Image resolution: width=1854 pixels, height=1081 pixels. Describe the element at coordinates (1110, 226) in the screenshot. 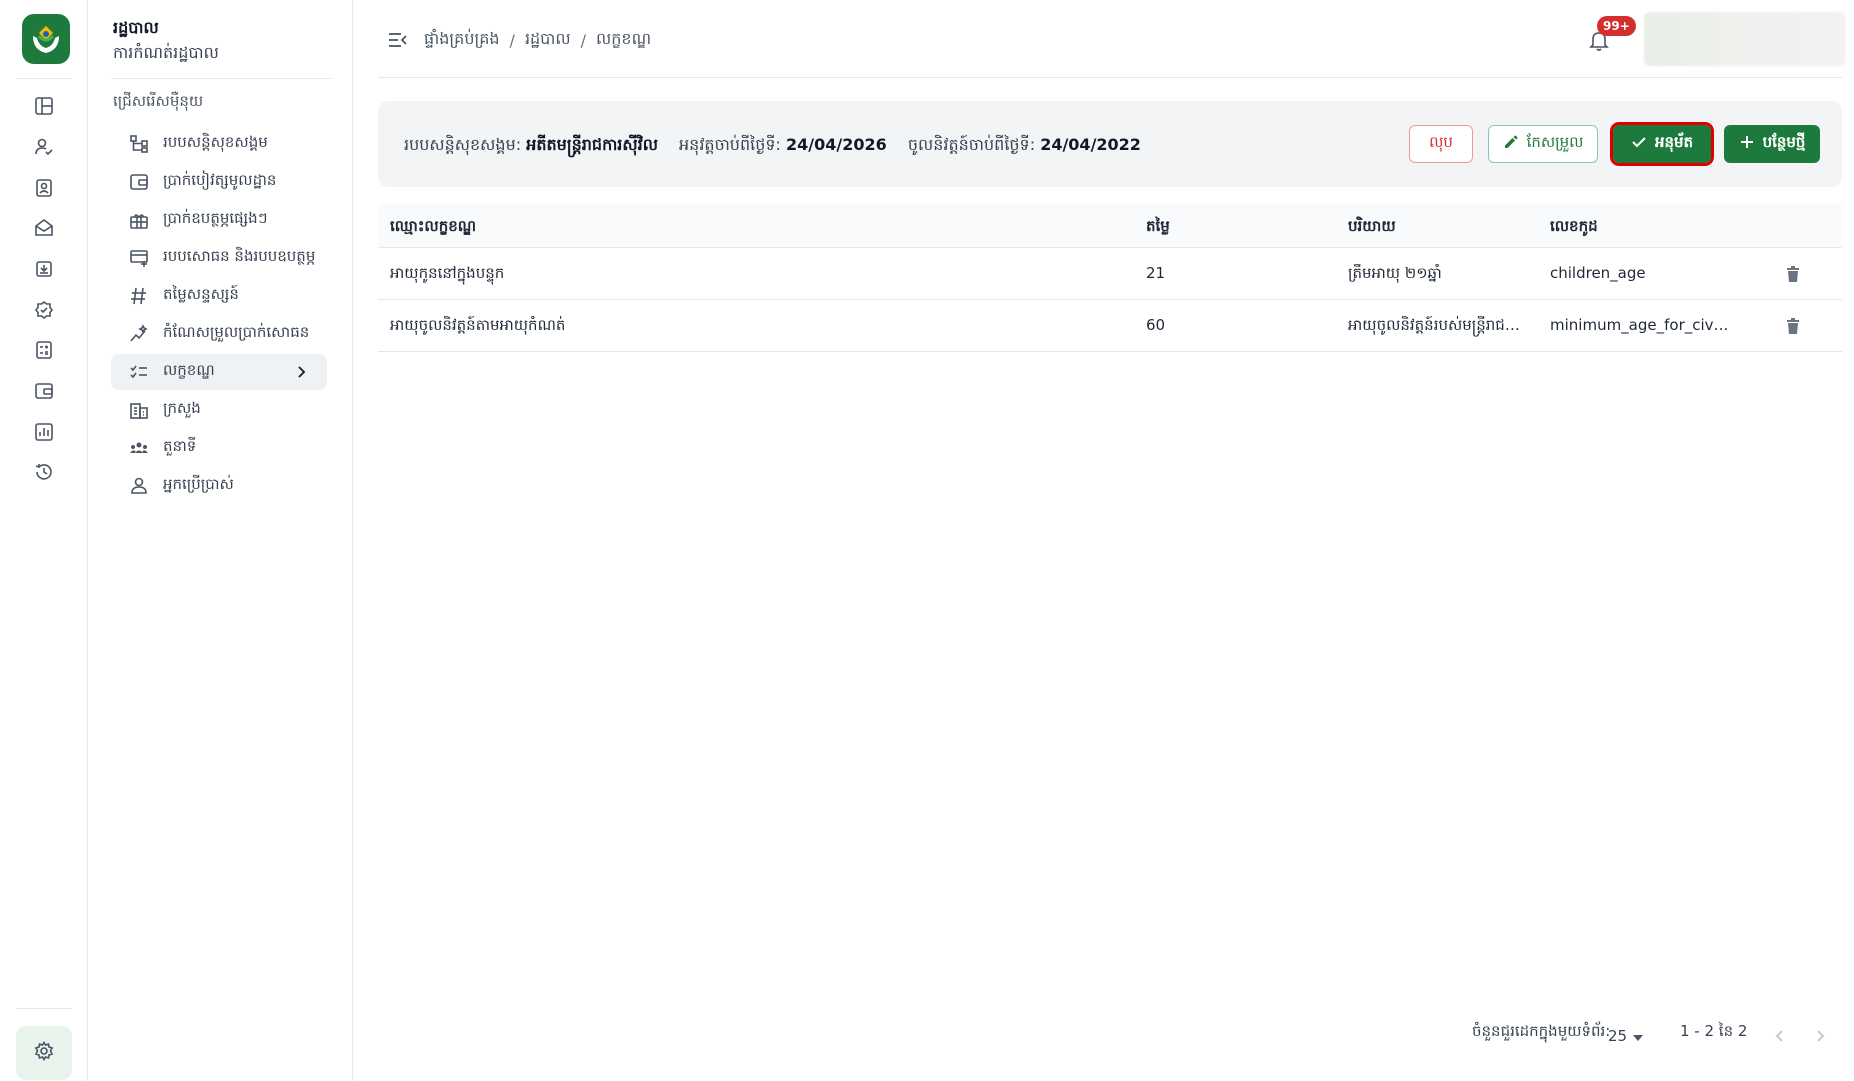

I see `table-header-row: ឈ្មោះលក្ខខណ្ឌ តម្លៃ បរិយាយ លេខកូដ` at that location.